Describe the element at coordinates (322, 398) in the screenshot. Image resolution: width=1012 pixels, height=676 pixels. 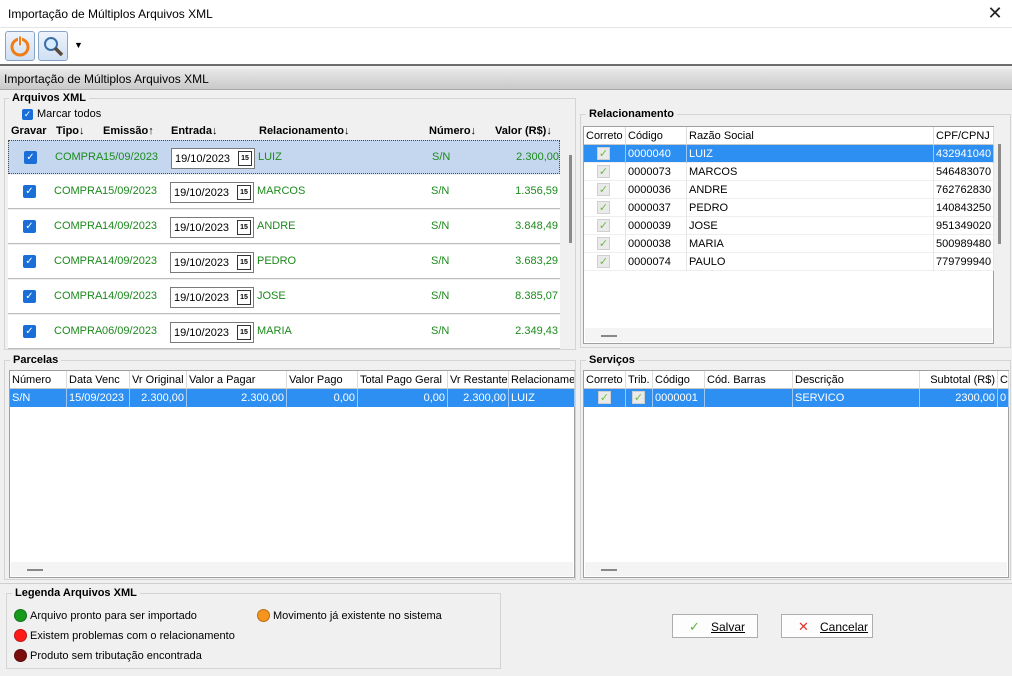
I see `parcela-valor-pago: 0,00` at that location.